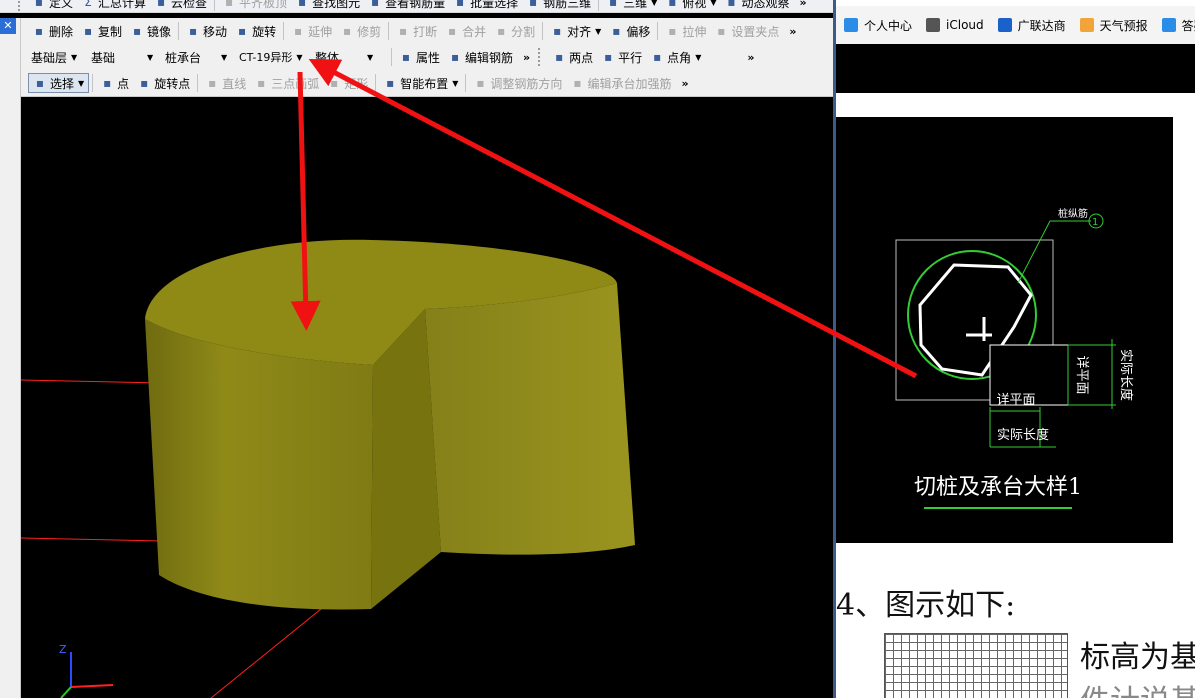  Describe the element at coordinates (225, 83) in the screenshot. I see `line-button: ▪ 直线` at that location.